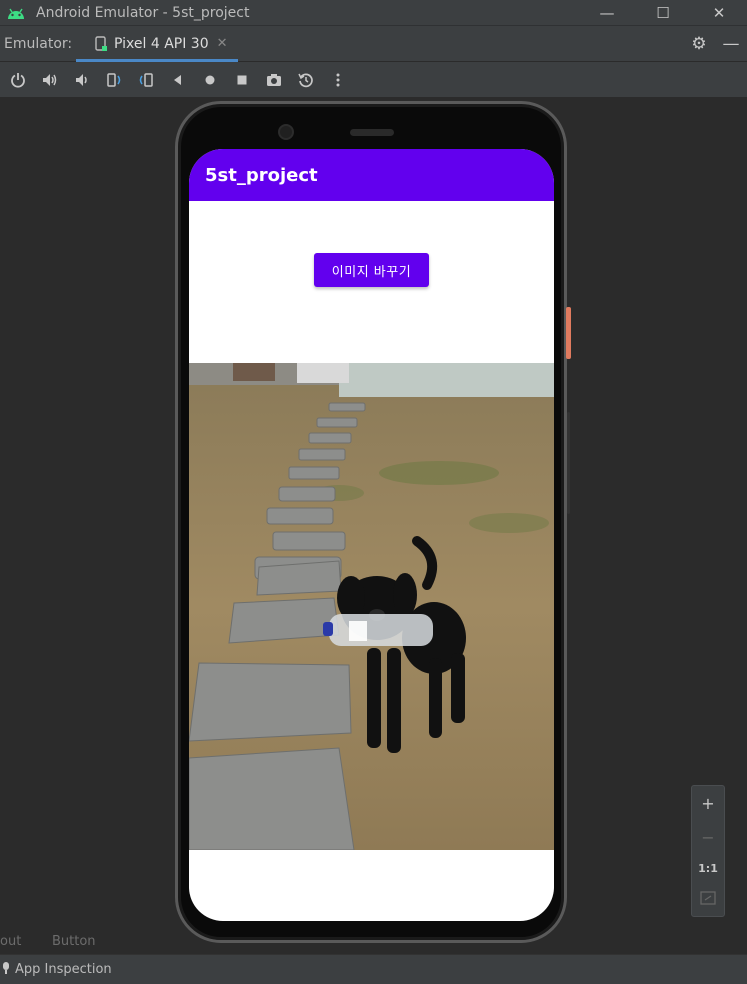 The image size is (747, 984). I want to click on rotate-right-icon, so click(146, 80).